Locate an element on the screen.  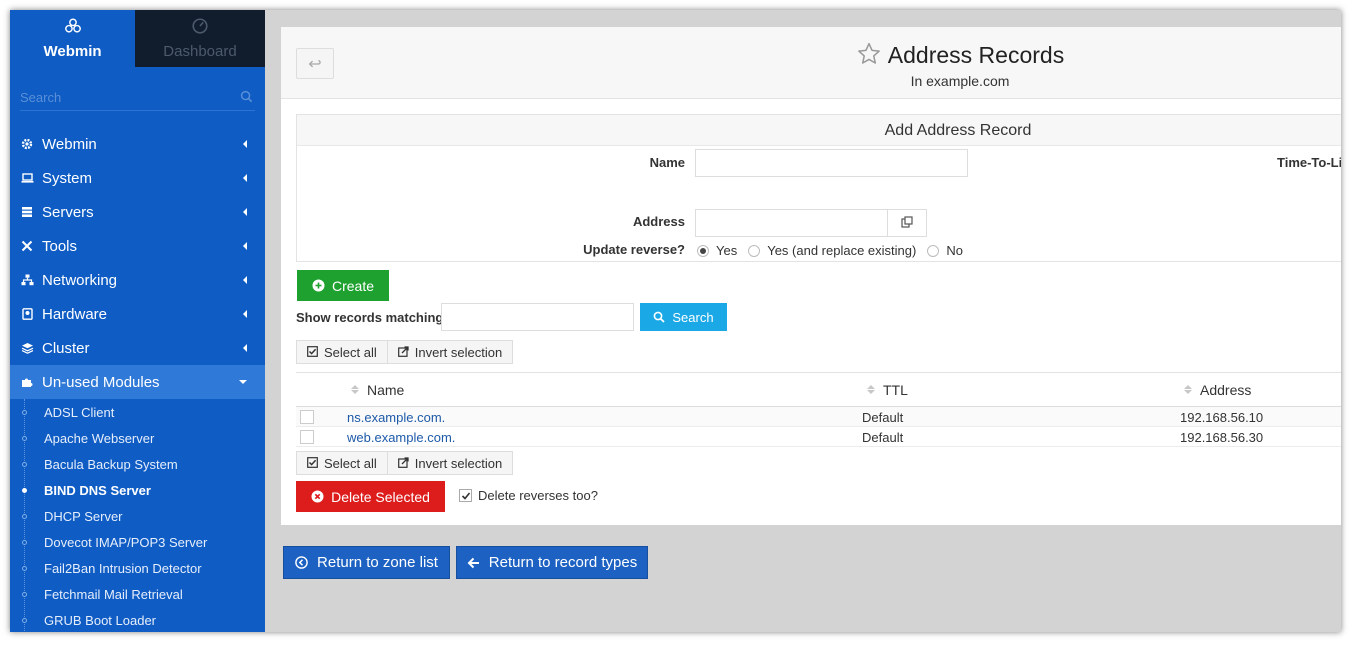
address-input is located at coordinates (791, 223).